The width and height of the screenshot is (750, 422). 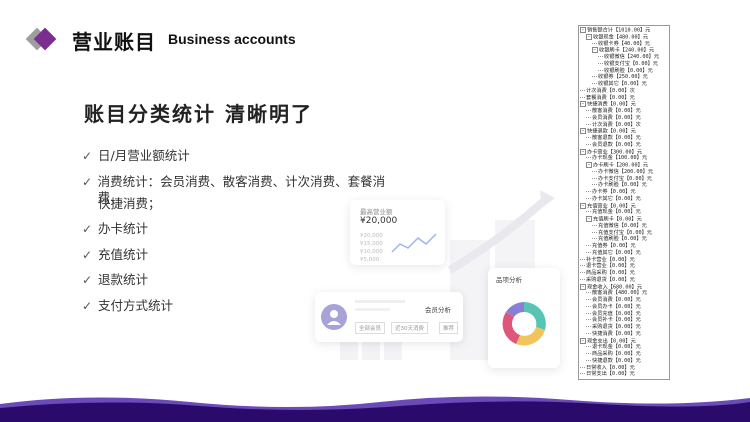 I want to click on tree-node: 散客消费【480.00】元, so click(x=624, y=293).